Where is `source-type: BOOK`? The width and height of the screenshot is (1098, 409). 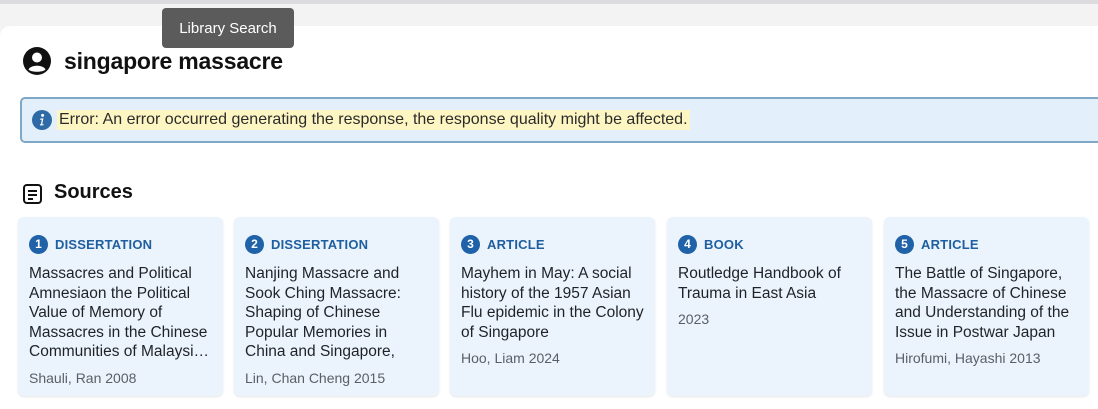 source-type: BOOK is located at coordinates (724, 244).